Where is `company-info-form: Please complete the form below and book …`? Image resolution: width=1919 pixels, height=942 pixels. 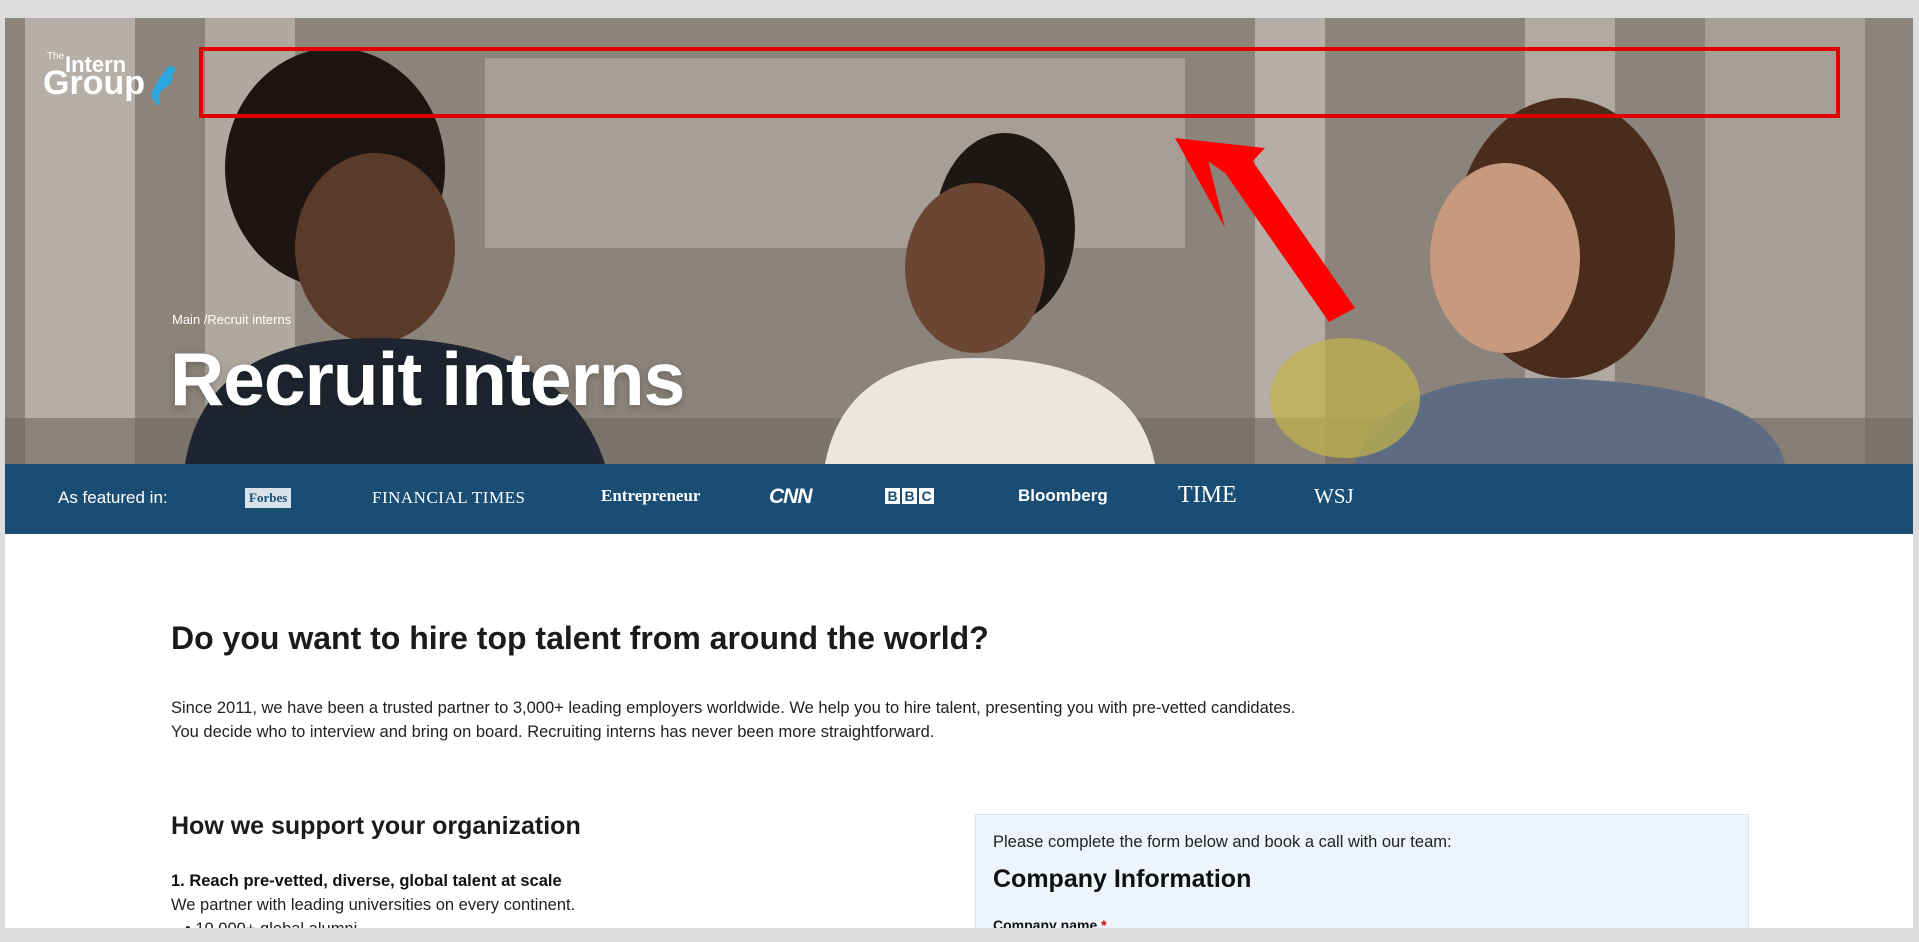
company-info-form: Please complete the form below and book … is located at coordinates (1362, 871).